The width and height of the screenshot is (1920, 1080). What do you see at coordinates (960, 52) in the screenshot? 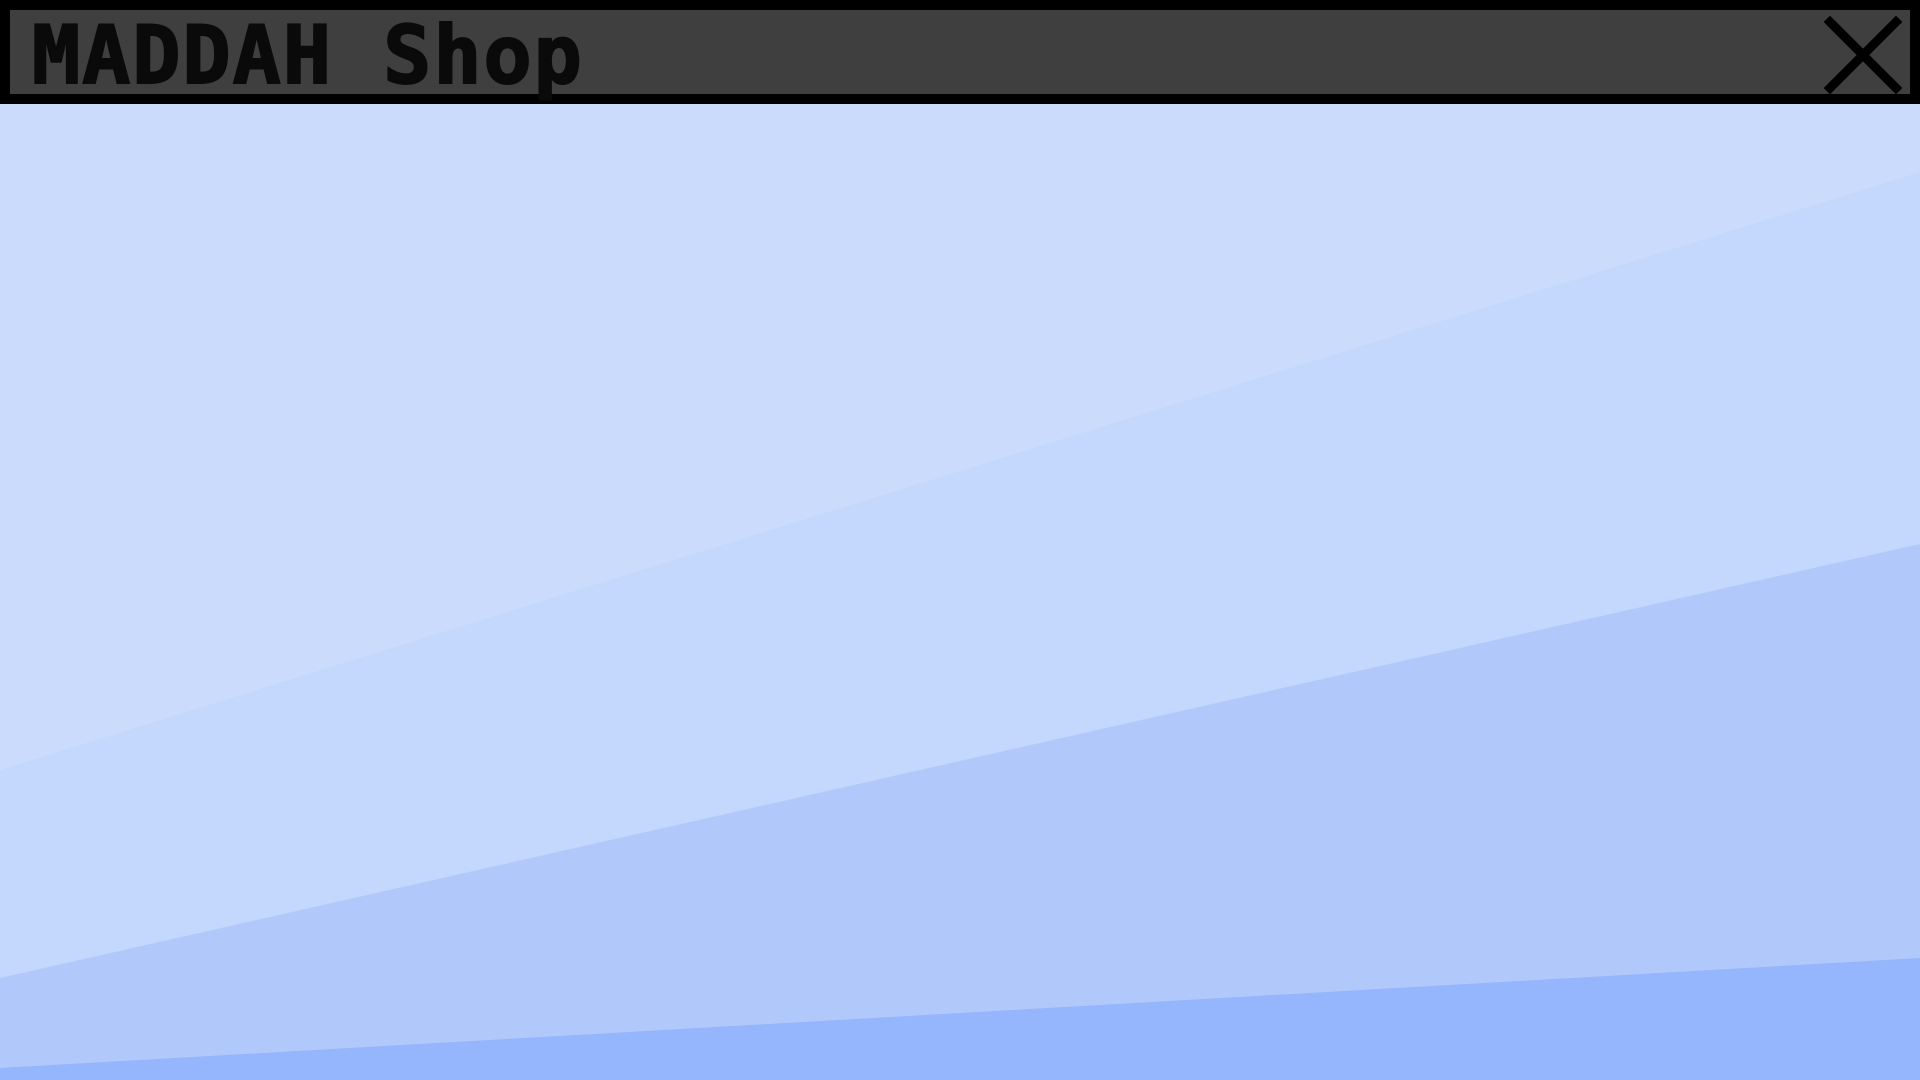
I see `title-bar: MADDAH Shop` at bounding box center [960, 52].